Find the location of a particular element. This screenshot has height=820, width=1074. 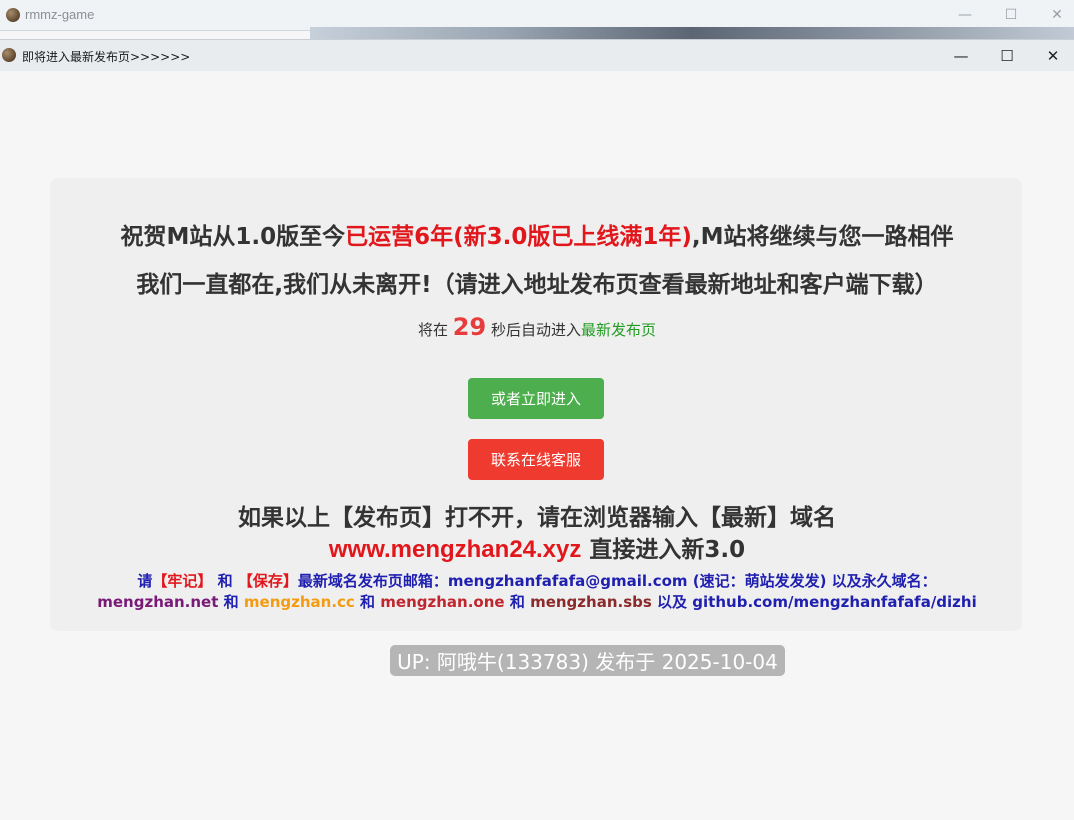

outer-title-bar: rmmz-game — ☐ ✕ is located at coordinates (537, 19).